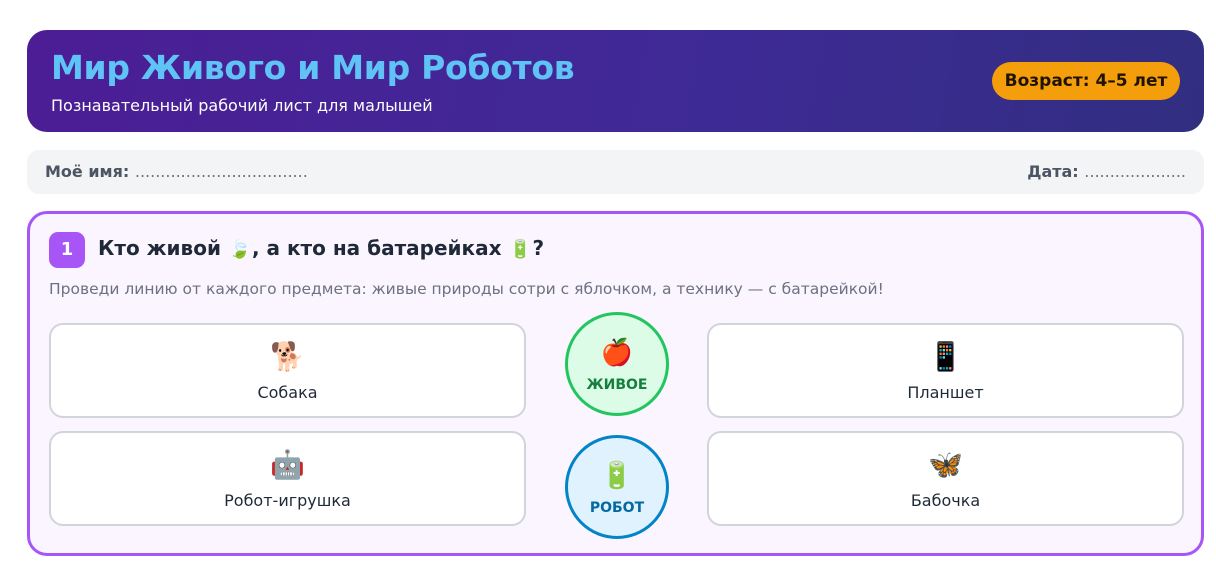  I want to click on age-badge: Возраст: 4–5 лет, so click(1086, 81).